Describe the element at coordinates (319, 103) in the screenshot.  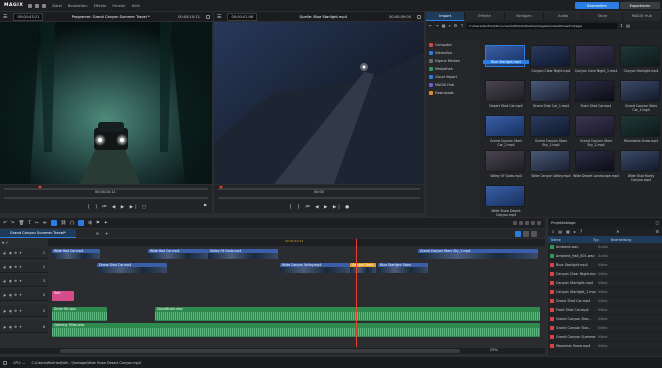
I see `source-monitor-view` at that location.